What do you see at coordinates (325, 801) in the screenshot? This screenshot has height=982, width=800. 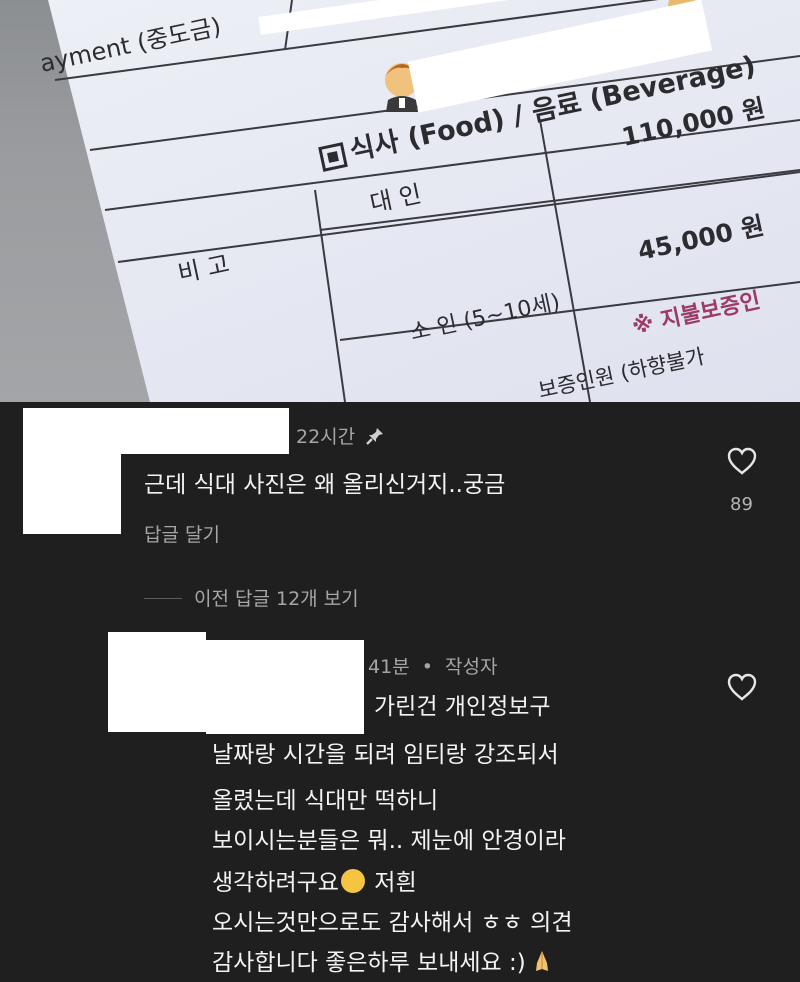 I see `reply-line-3: 올렸는데 식대만 떡하니` at bounding box center [325, 801].